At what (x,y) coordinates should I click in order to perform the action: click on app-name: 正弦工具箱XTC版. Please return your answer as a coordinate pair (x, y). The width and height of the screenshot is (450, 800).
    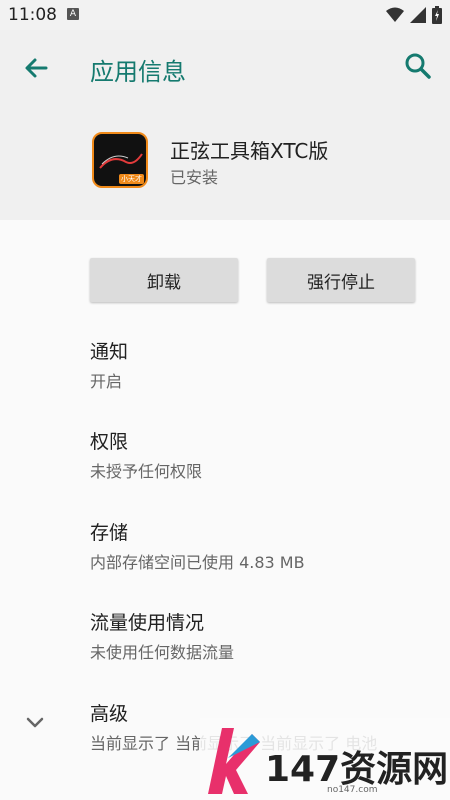
    Looking at the image, I should click on (249, 151).